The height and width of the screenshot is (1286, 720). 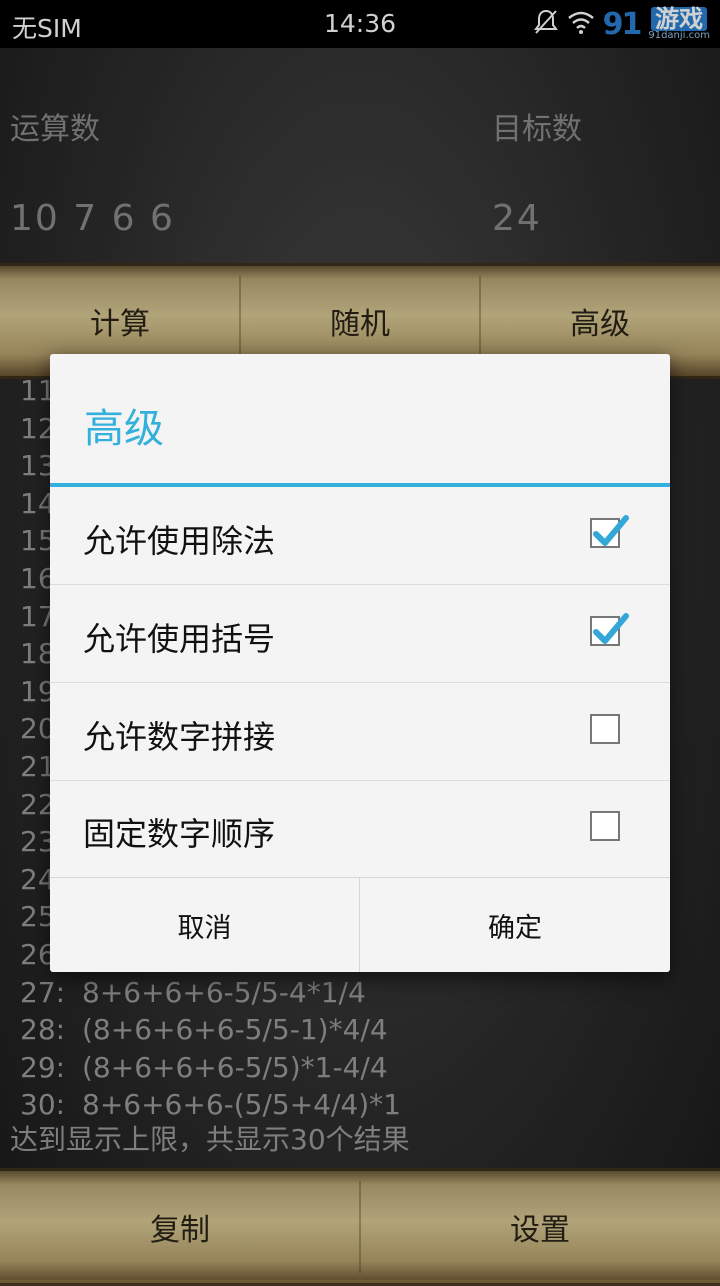 I want to click on option-label: 允许数字拼接, so click(x=179, y=736).